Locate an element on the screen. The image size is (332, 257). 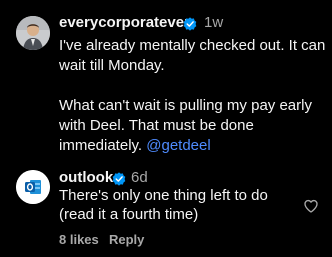
comment-time: 1w is located at coordinates (214, 22).